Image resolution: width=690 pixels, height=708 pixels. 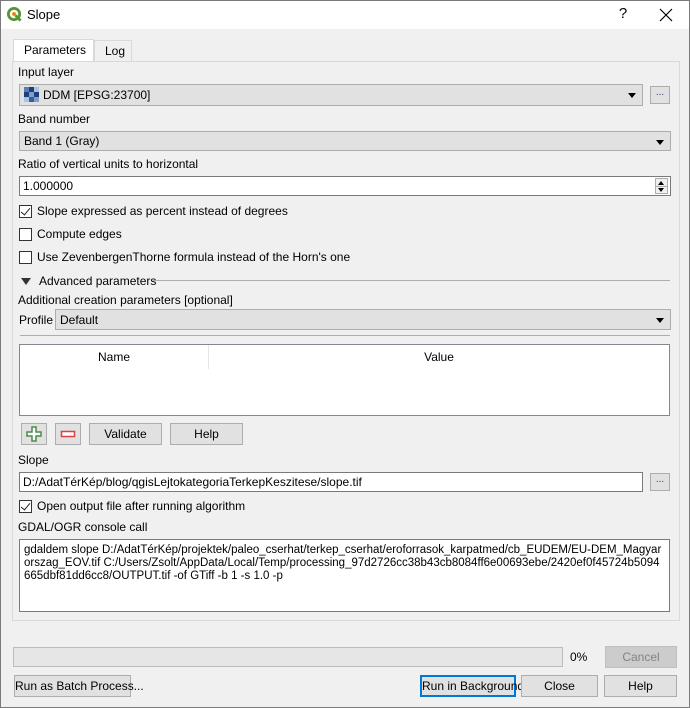 I want to click on ratio-label: Ratio of vertical units to horizontal, so click(x=108, y=164).